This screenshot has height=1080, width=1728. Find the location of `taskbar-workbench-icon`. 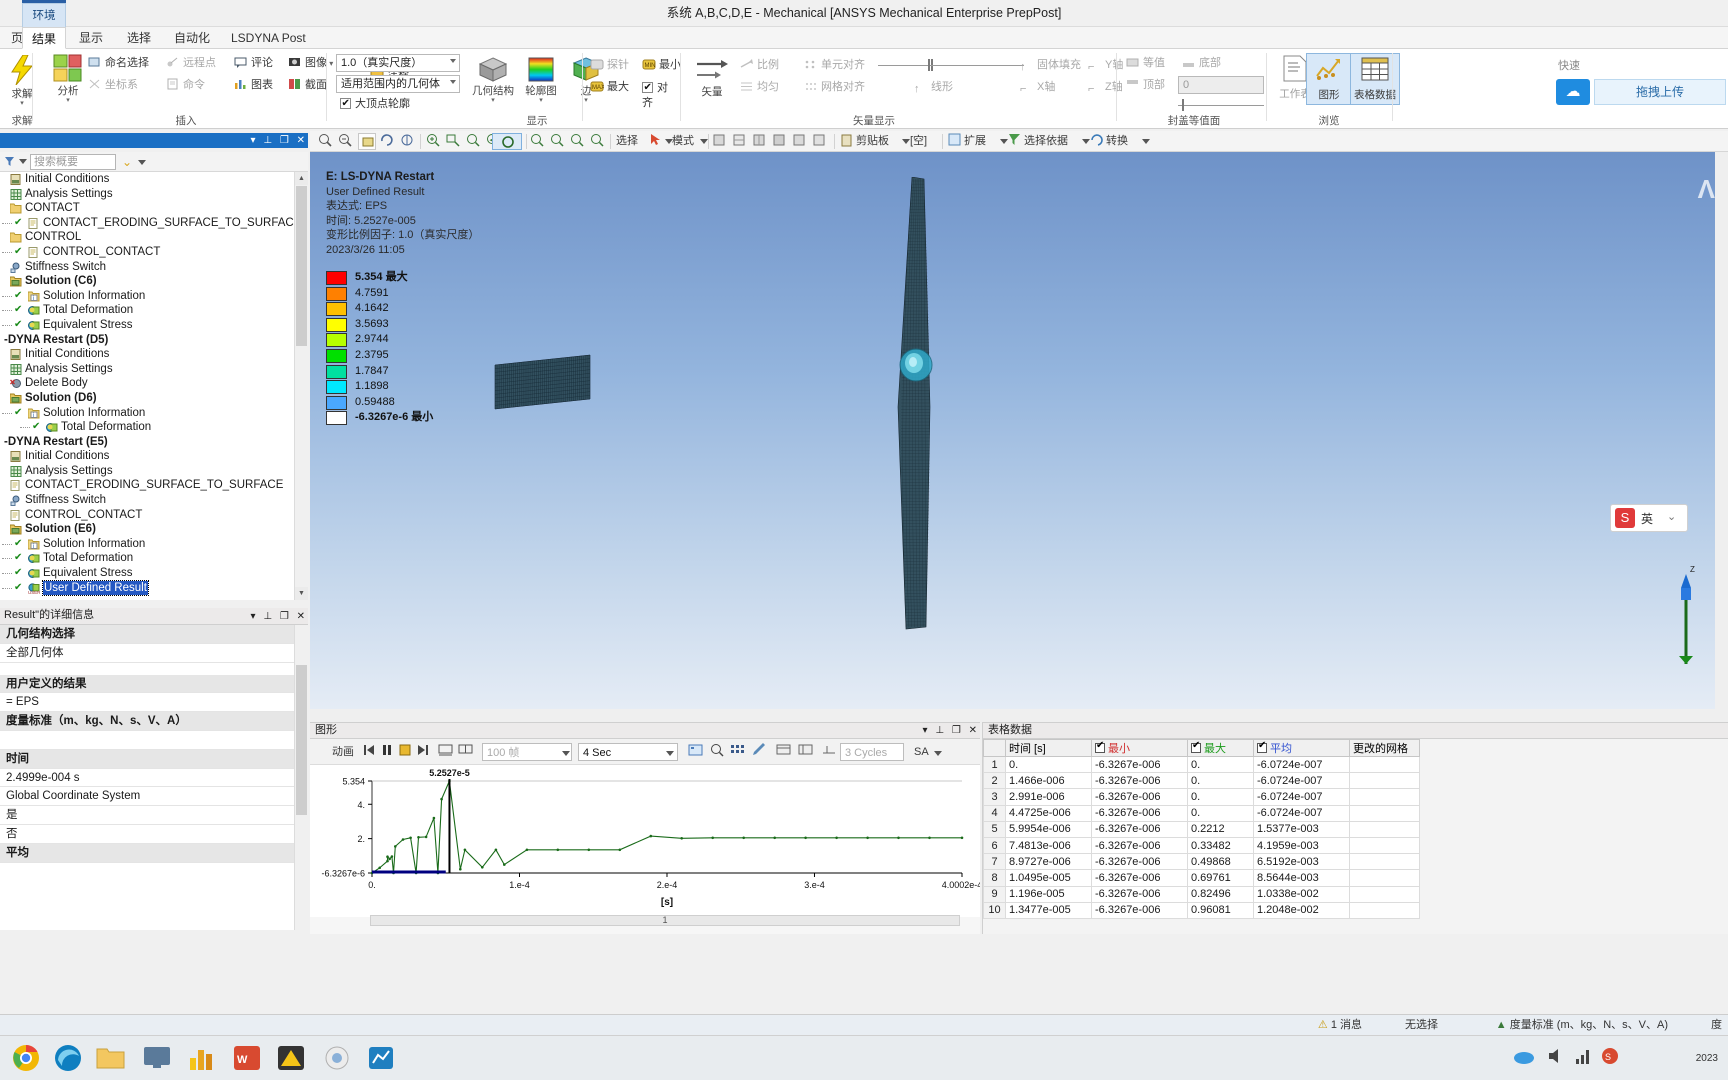

taskbar-workbench-icon is located at coordinates (204, 1058).